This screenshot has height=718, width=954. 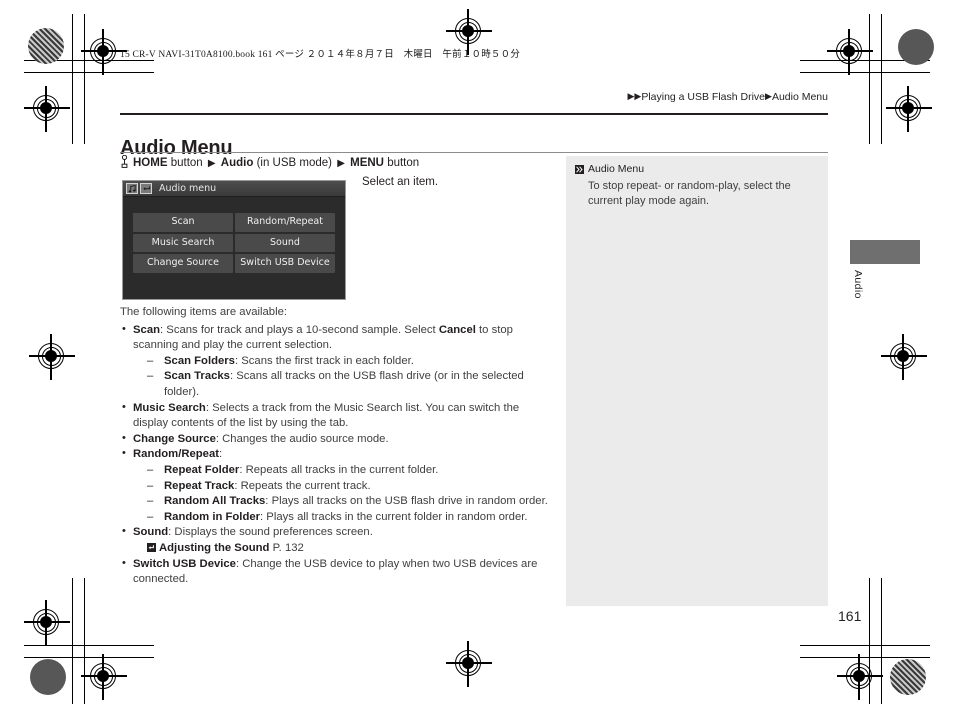 I want to click on screen-button-change-source: Change Source, so click(x=183, y=263).